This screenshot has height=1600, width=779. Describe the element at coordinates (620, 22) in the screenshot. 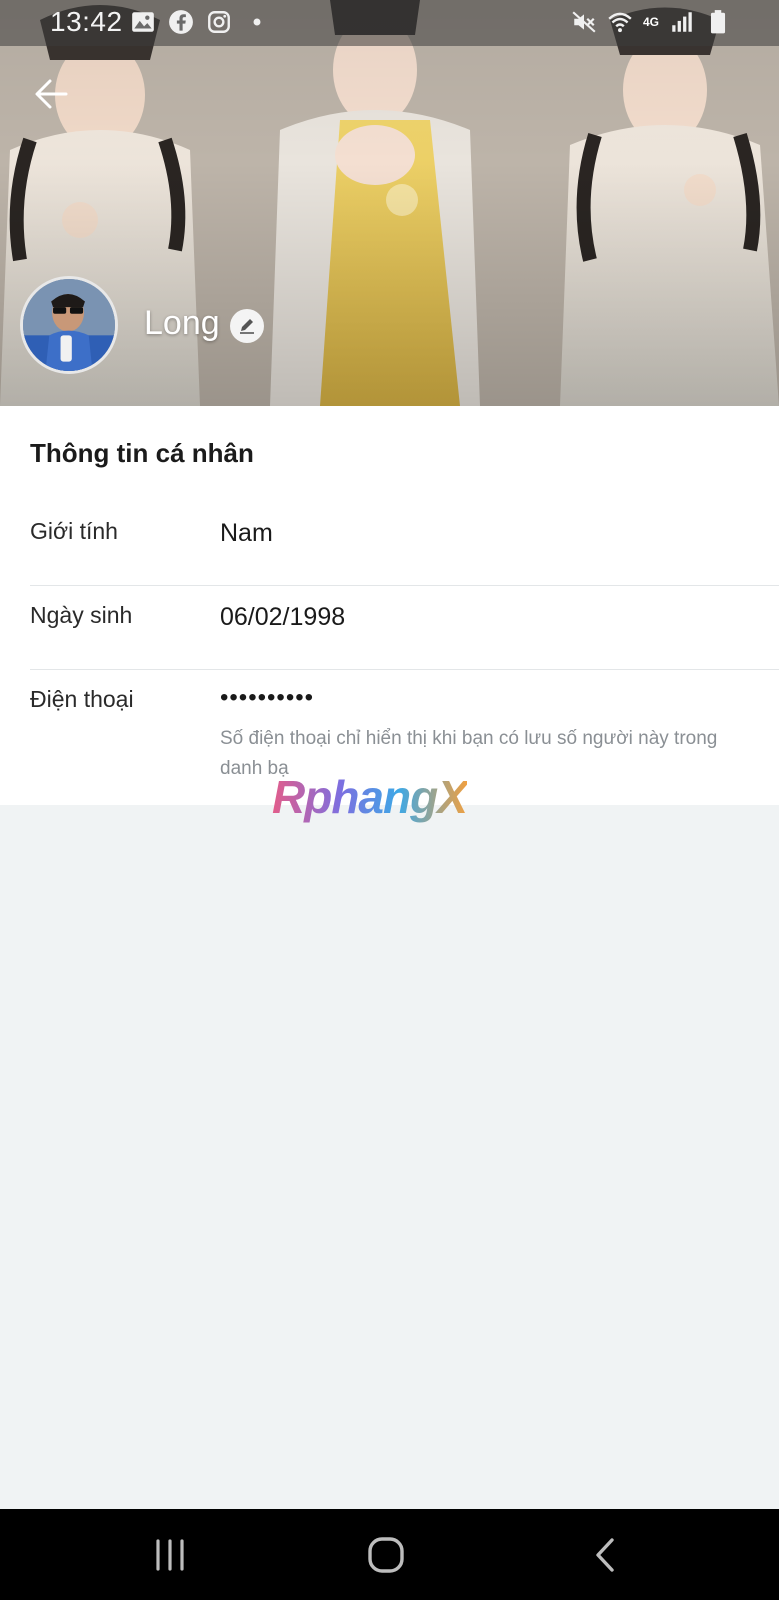

I see `wifi-icon` at that location.